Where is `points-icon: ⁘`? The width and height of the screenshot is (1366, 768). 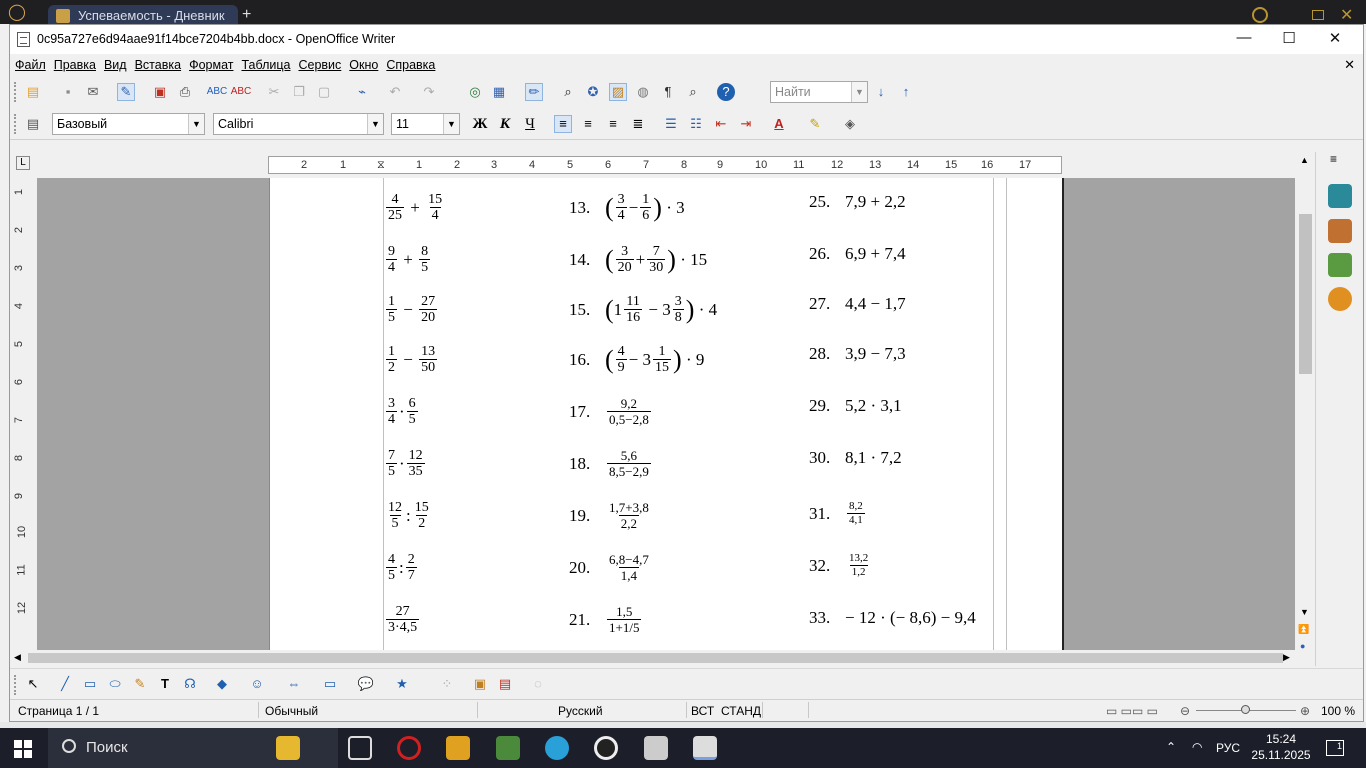 points-icon: ⁘ is located at coordinates (447, 684).